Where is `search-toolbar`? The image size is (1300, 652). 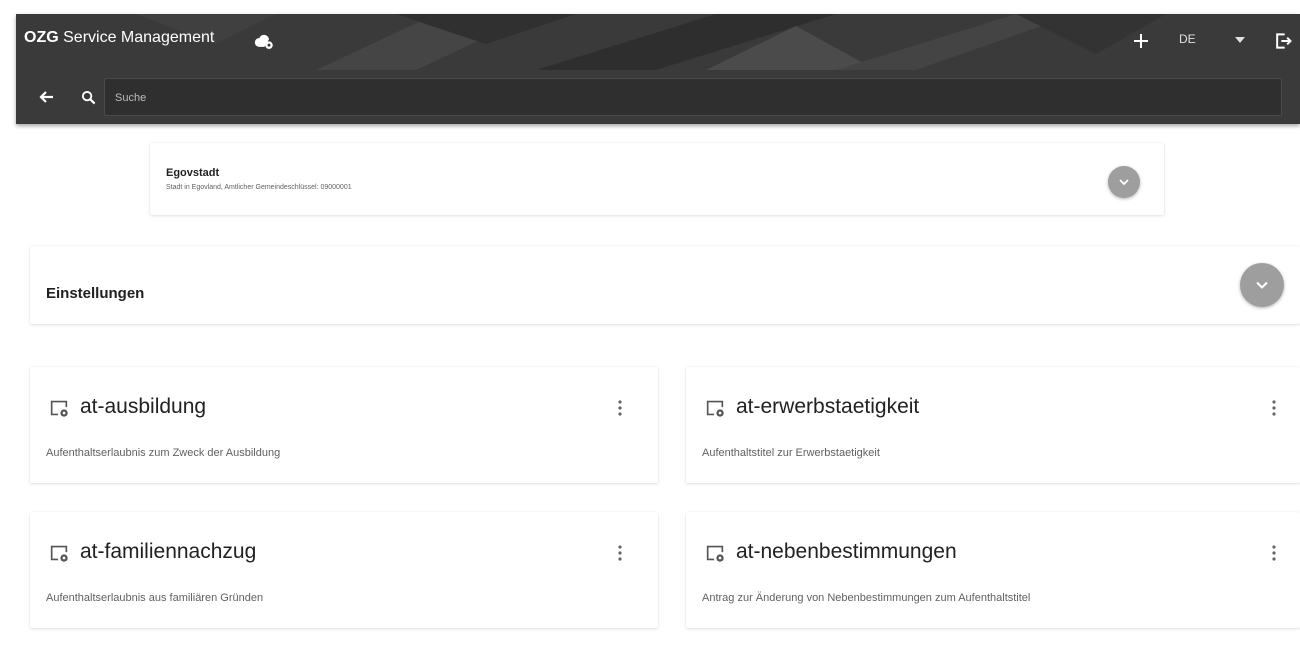 search-toolbar is located at coordinates (658, 98).